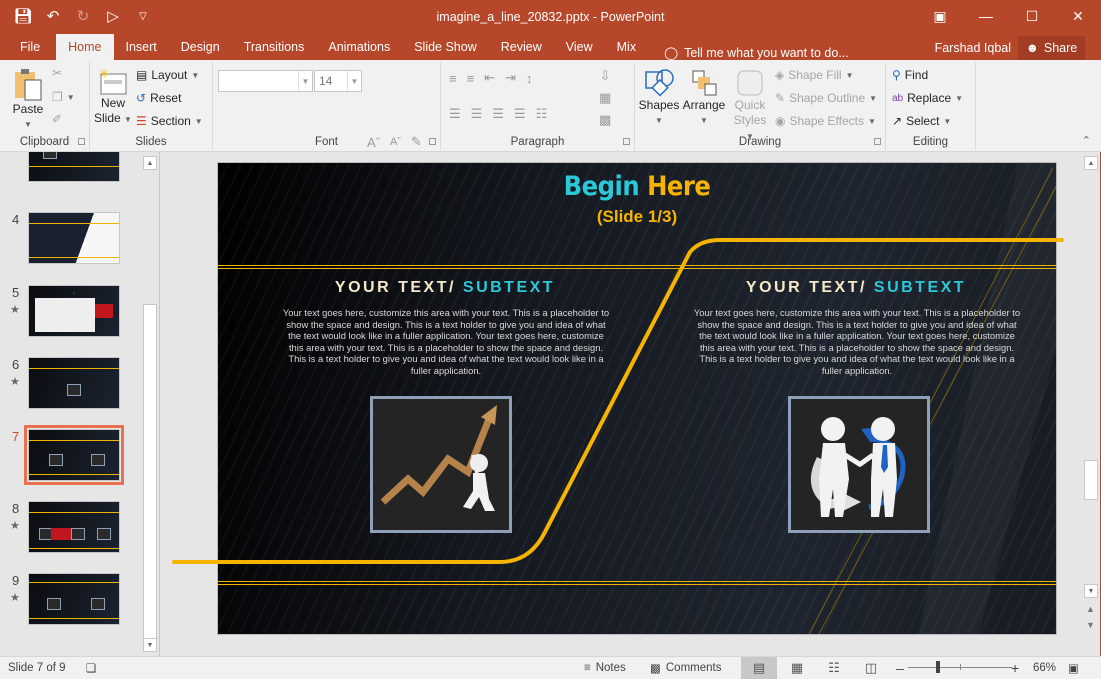 Image resolution: width=1101 pixels, height=679 pixels. Describe the element at coordinates (489, 78) in the screenshot. I see `decrease-indent-icon: ⇤` at that location.